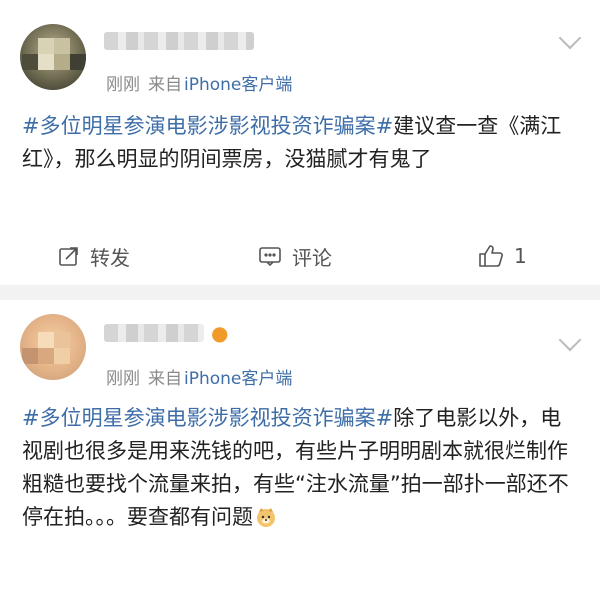  I want to click on forward-button: 转发, so click(94, 256).